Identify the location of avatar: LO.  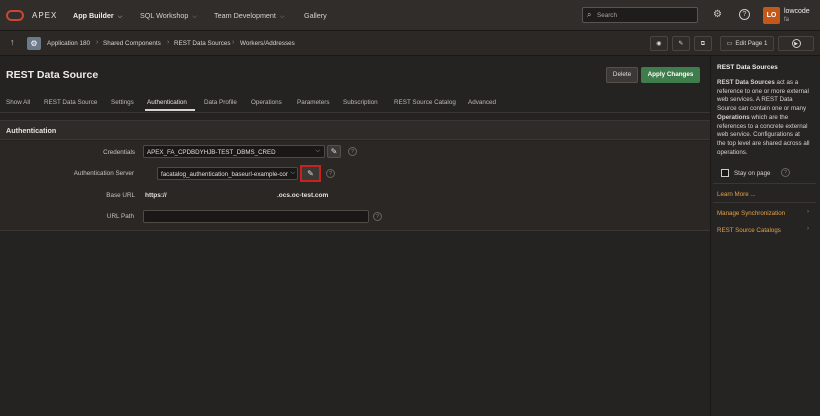
(771, 15).